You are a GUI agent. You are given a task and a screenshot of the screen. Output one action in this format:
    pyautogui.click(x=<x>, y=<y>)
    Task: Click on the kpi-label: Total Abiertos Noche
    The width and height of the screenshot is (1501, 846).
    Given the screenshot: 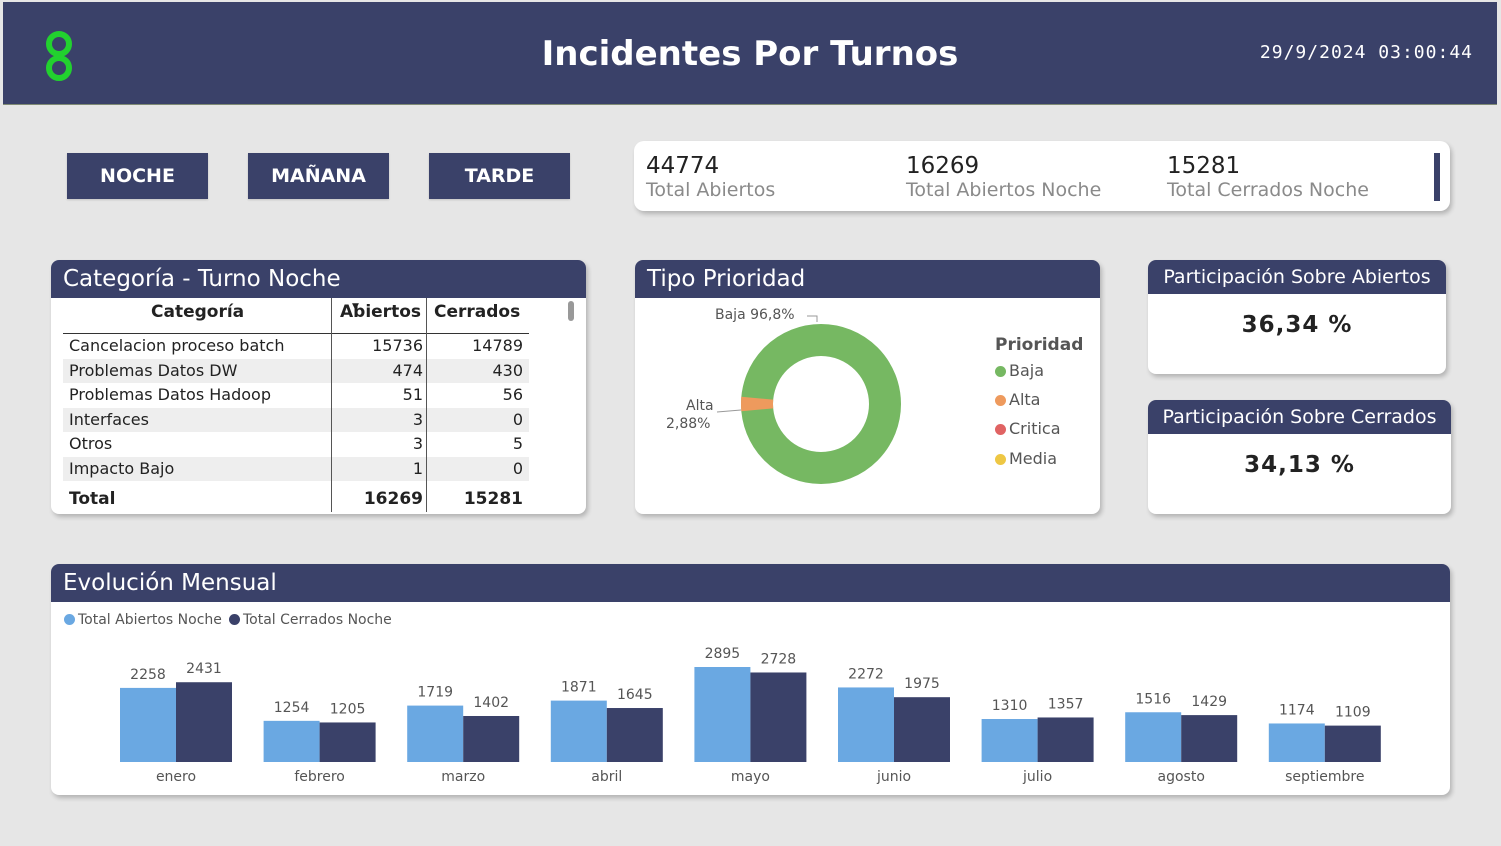 What is the action you would take?
    pyautogui.click(x=1004, y=190)
    